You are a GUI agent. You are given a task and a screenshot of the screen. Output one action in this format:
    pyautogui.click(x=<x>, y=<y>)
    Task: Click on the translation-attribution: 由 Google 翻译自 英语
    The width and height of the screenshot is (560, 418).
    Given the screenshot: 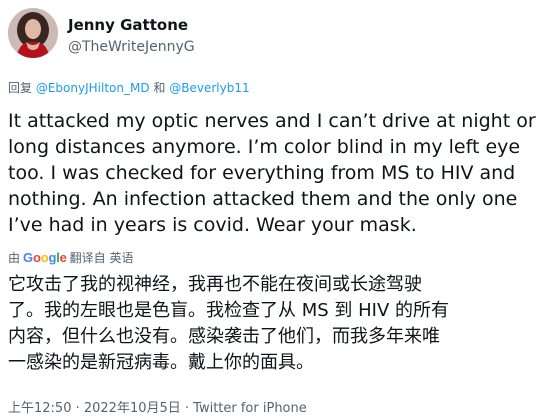 What is the action you would take?
    pyautogui.click(x=70, y=258)
    